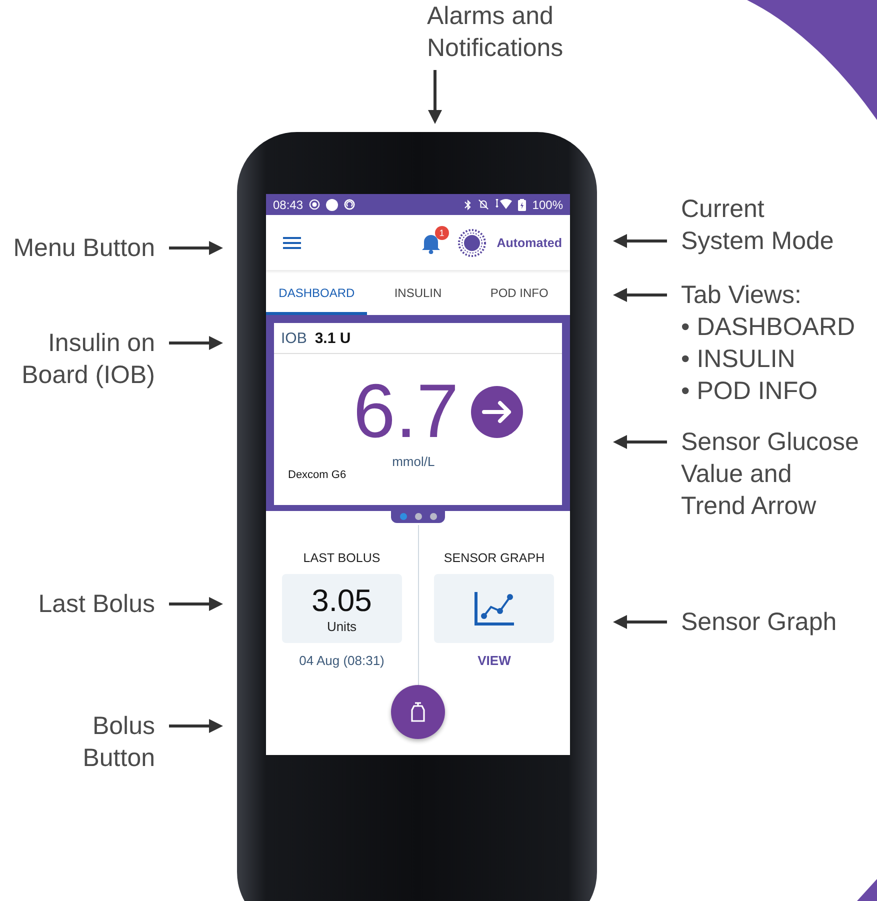 The width and height of the screenshot is (877, 901). Describe the element at coordinates (332, 338) in the screenshot. I see `iob-value: 3.1 U` at that location.